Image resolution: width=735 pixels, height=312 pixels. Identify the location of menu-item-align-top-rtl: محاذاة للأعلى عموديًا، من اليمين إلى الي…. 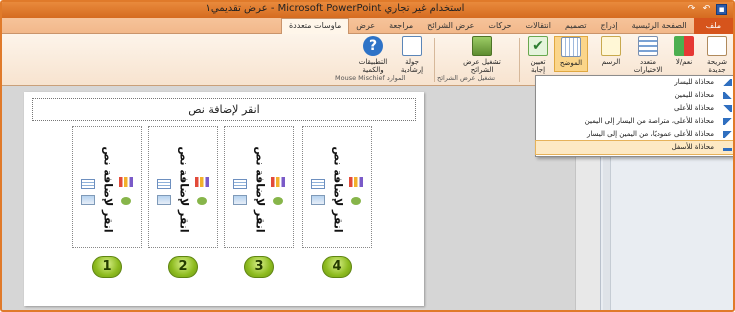
(634, 134).